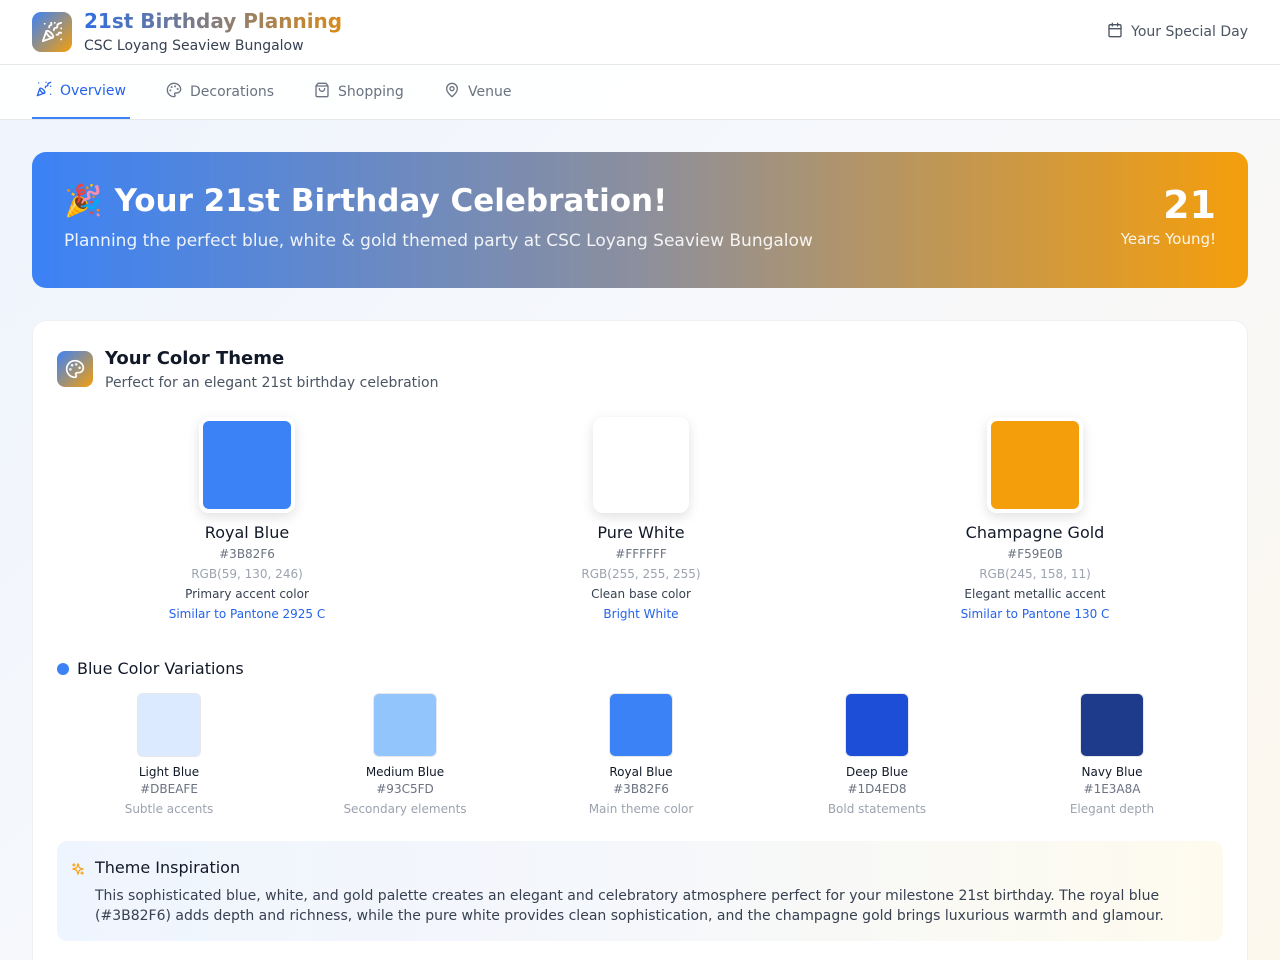 Image resolution: width=1280 pixels, height=960 pixels. Describe the element at coordinates (63, 668) in the screenshot. I see `bullet-dot-icon` at that location.